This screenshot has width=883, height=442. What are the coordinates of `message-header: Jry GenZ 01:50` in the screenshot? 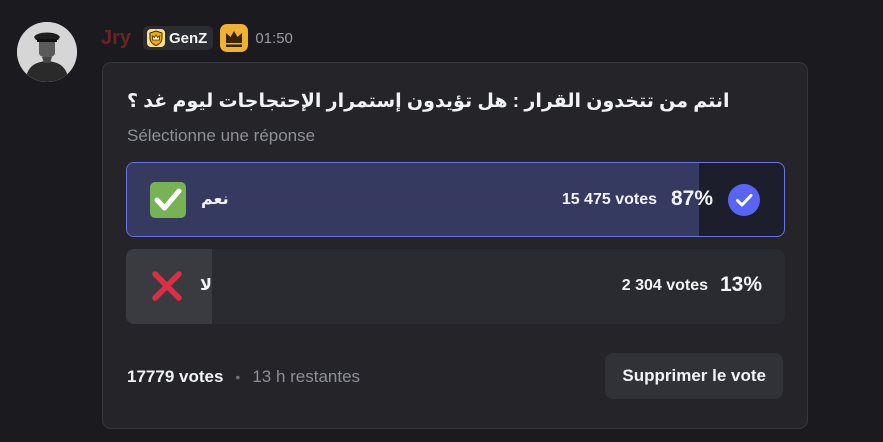 It's located at (197, 38).